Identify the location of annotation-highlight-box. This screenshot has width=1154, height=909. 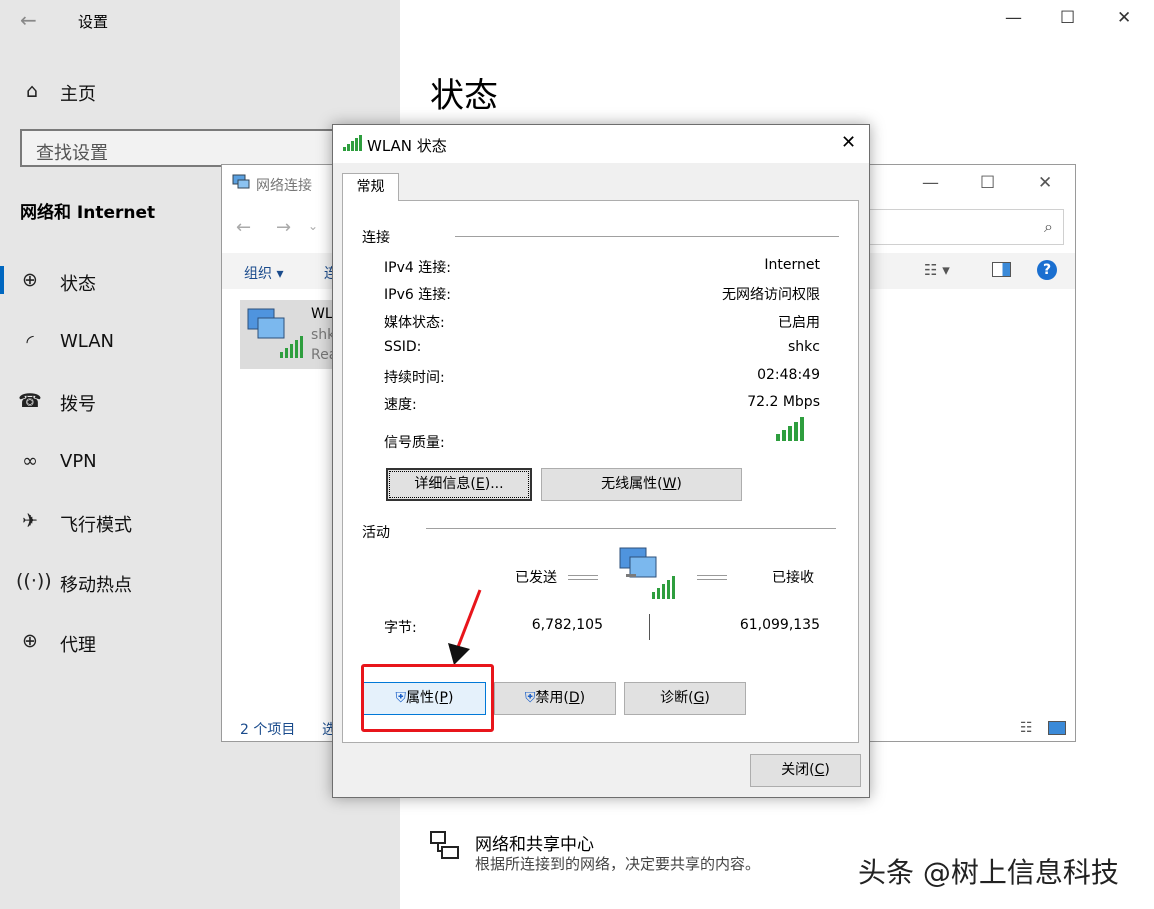
(427, 698).